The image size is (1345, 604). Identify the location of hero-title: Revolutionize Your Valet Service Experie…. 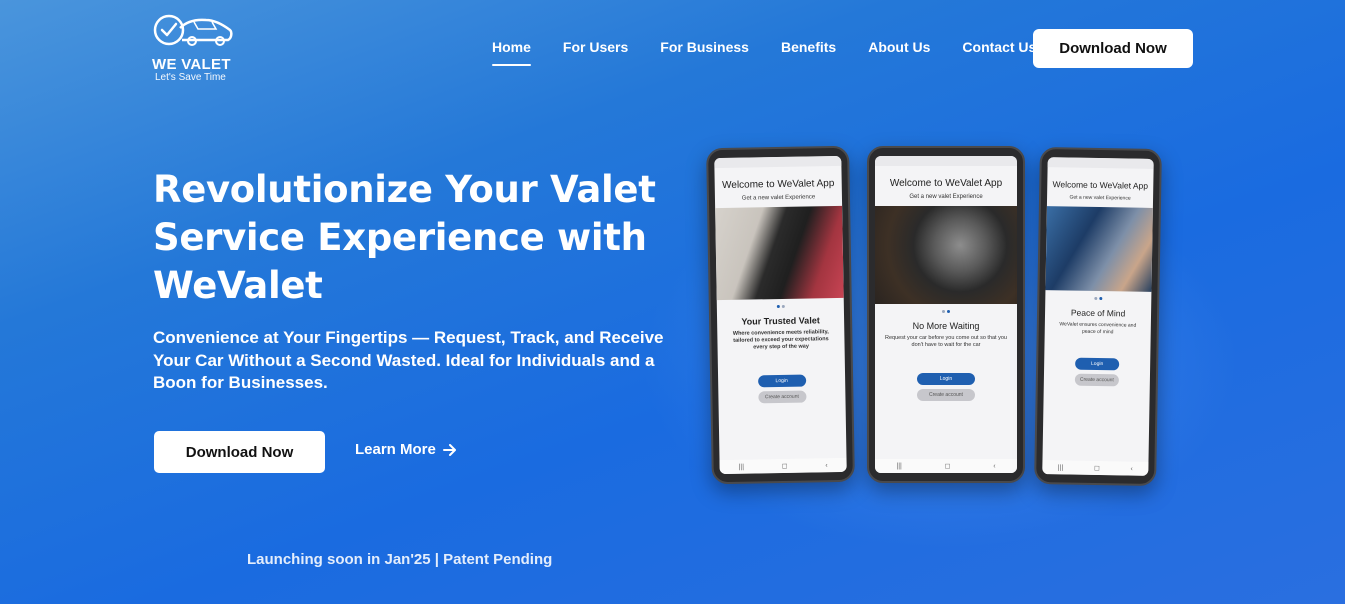
(404, 237).